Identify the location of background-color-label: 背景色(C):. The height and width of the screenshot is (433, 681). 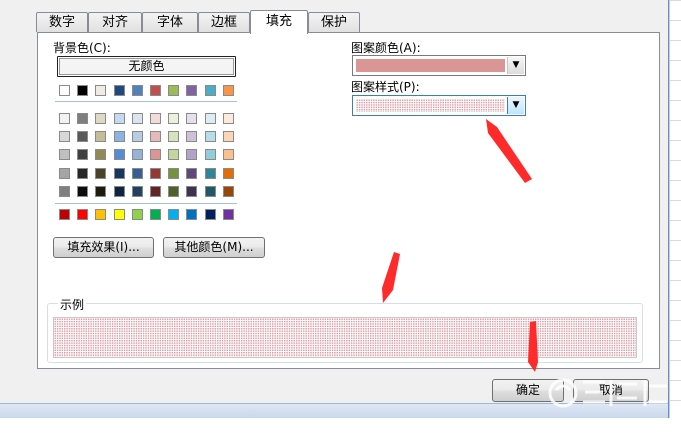
(82, 48).